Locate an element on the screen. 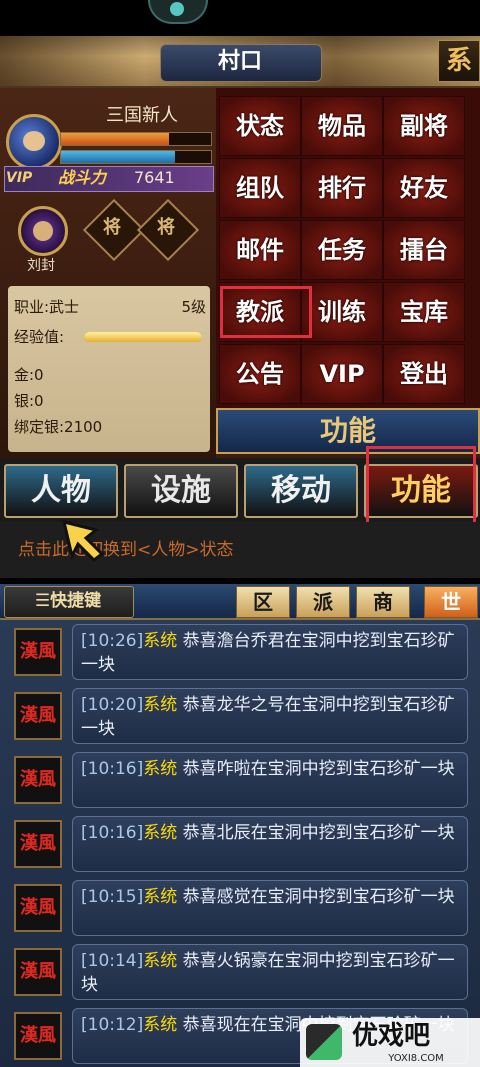  general-slot-1-label: 将 is located at coordinates (112, 227).